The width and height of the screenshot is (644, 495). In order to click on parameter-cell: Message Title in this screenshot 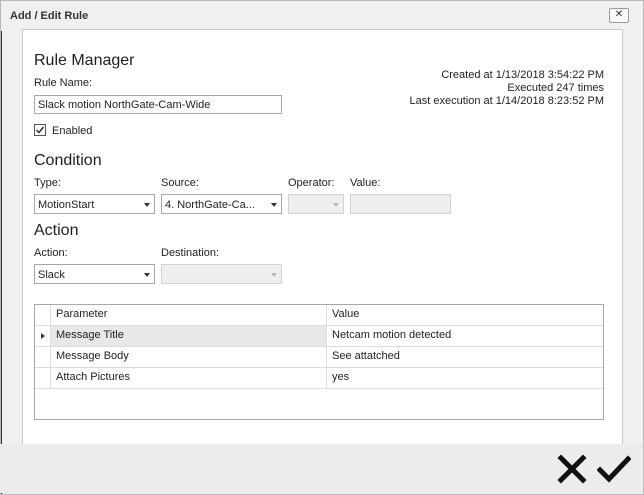, I will do `click(189, 336)`.